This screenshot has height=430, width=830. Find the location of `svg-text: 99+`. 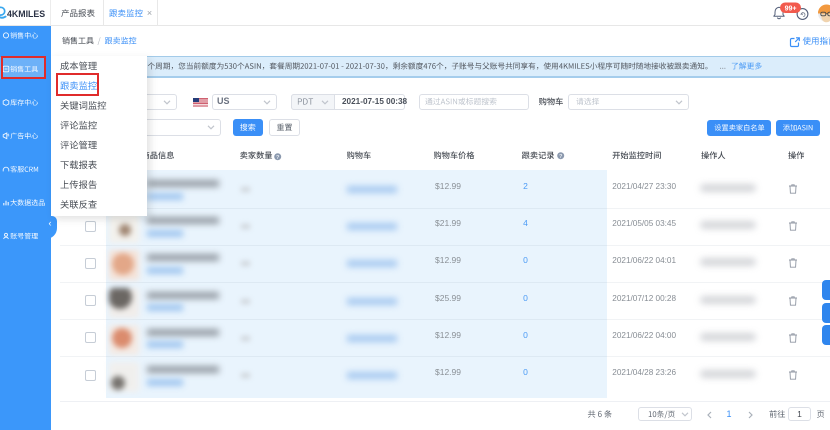

svg-text: 99+ is located at coordinates (791, 8).